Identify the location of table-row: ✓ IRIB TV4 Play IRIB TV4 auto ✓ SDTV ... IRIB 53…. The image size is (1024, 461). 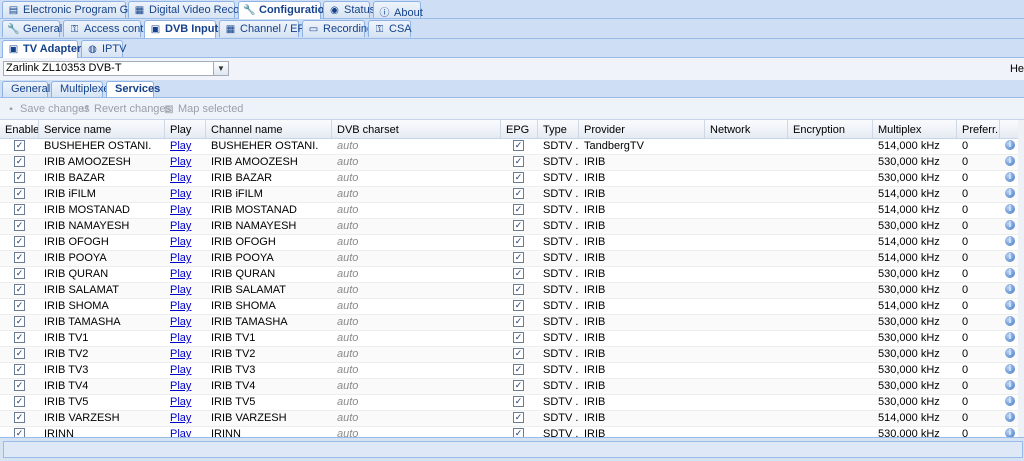
(512, 387).